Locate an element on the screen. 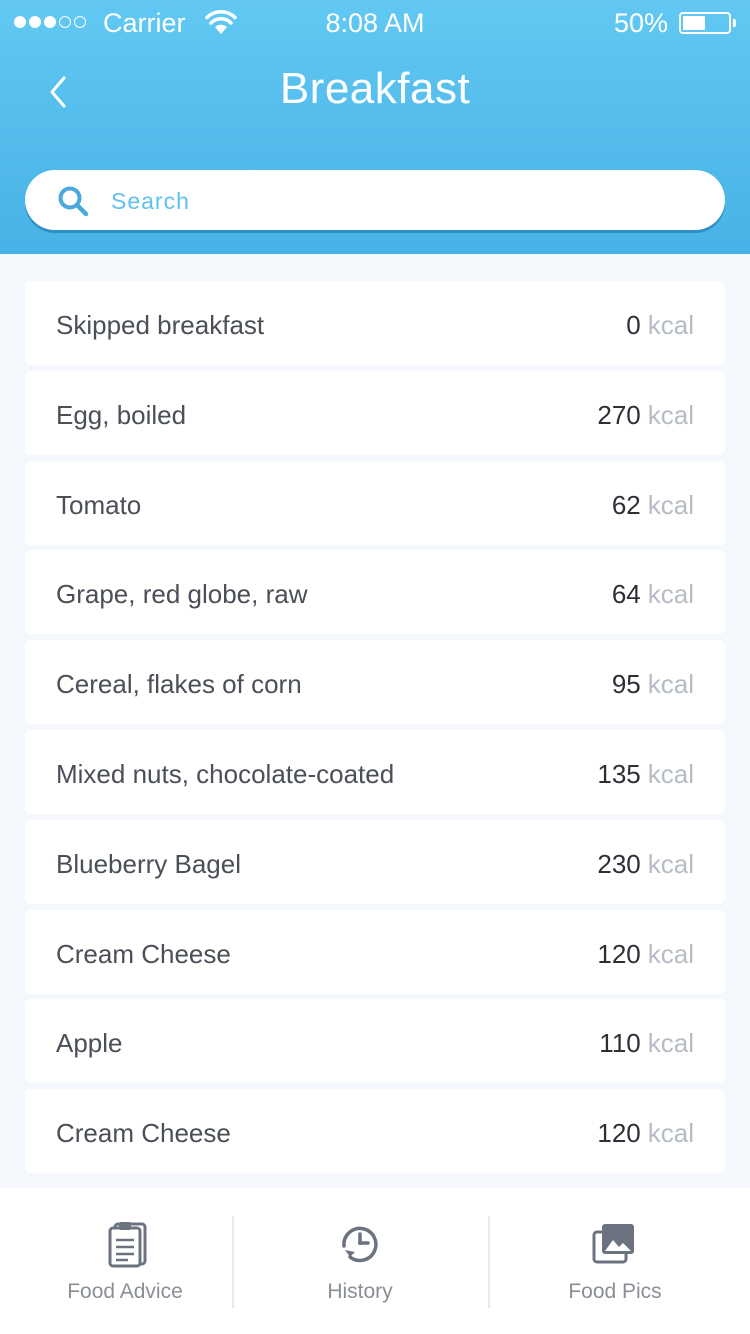  food-name: Egg, boiled is located at coordinates (121, 414).